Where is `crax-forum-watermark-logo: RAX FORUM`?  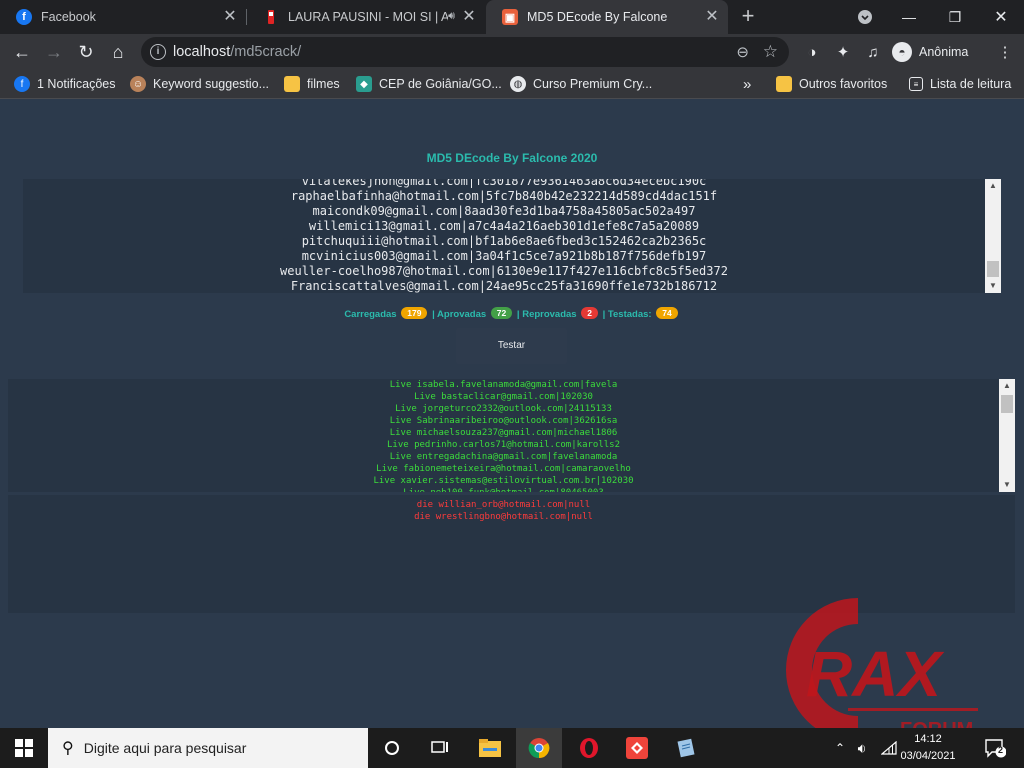 crax-forum-watermark-logo: RAX FORUM is located at coordinates (868, 671).